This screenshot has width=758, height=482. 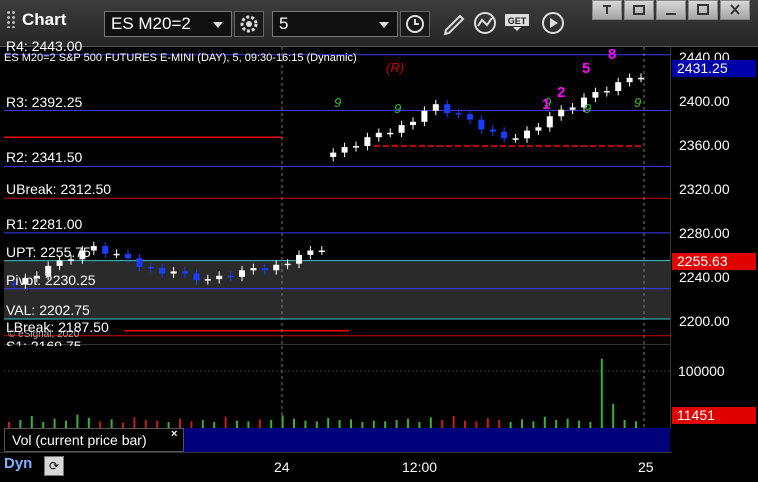 What do you see at coordinates (553, 23) in the screenshot?
I see `play-icon` at bounding box center [553, 23].